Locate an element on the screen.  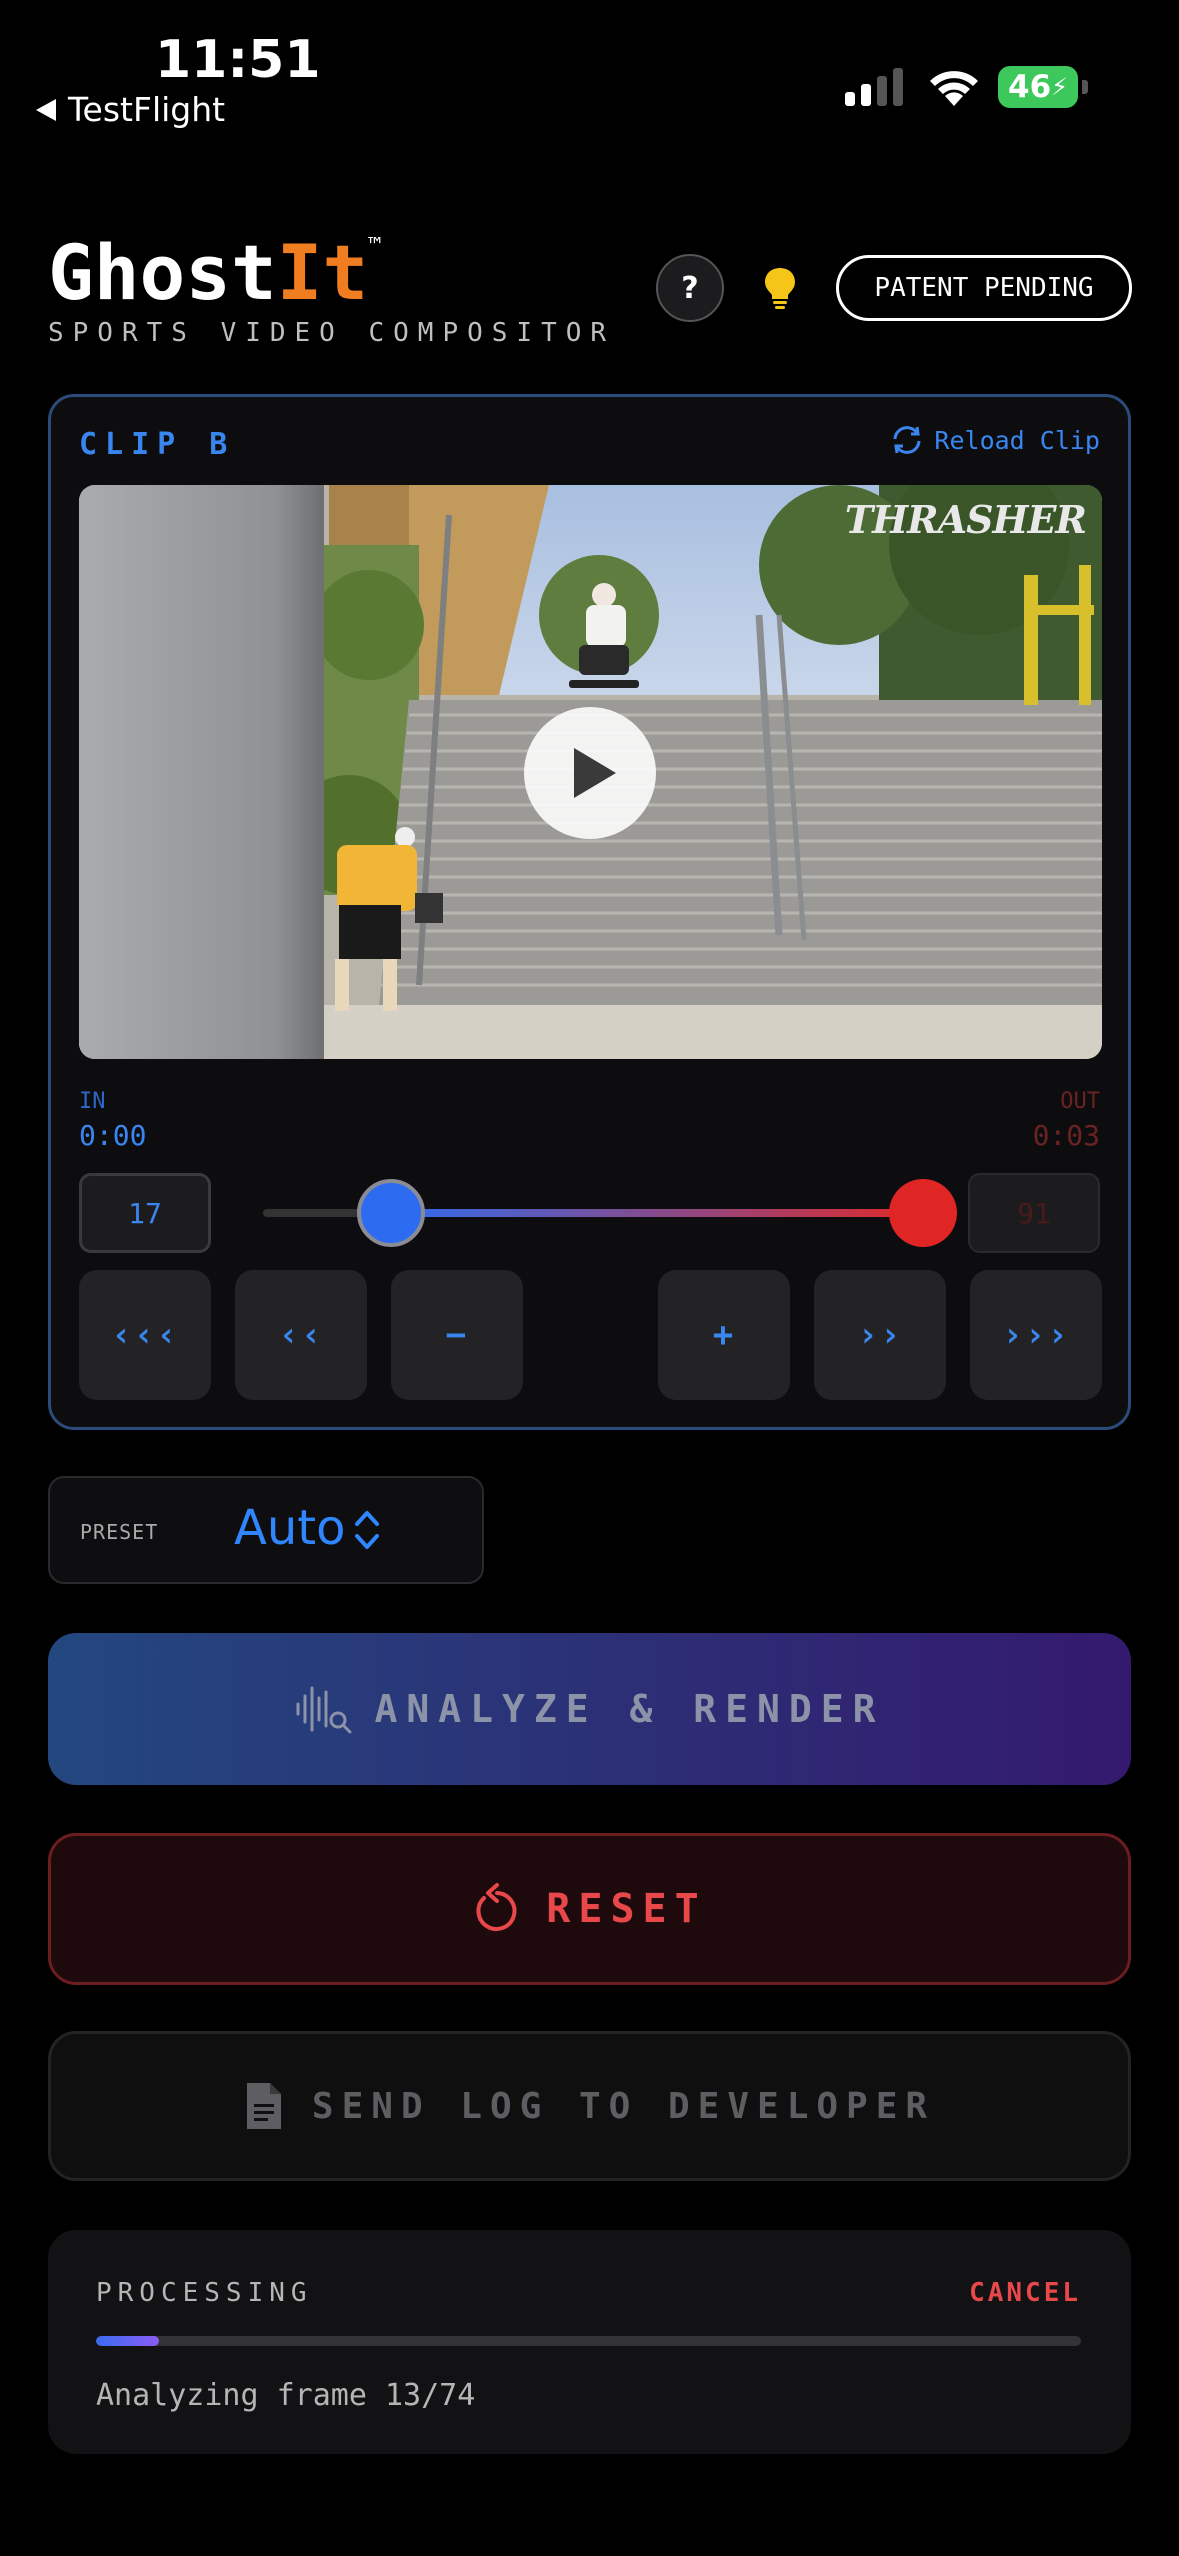
step-back-small-button: − is located at coordinates (457, 1335).